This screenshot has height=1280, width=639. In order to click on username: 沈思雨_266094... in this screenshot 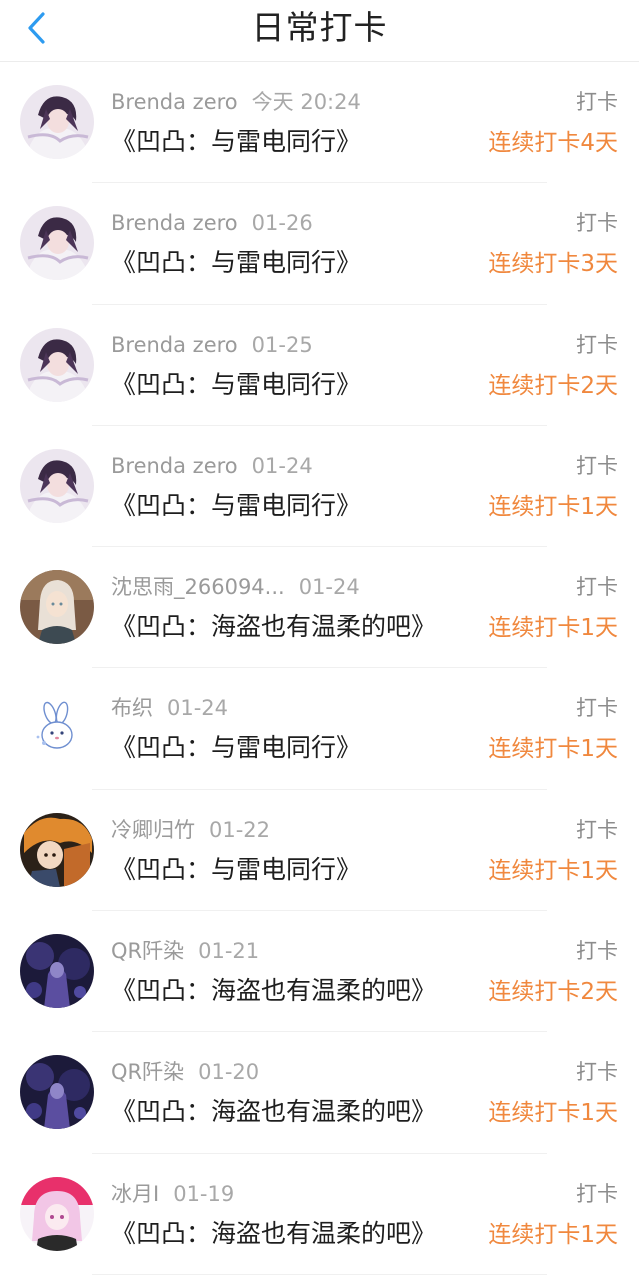, I will do `click(198, 587)`.